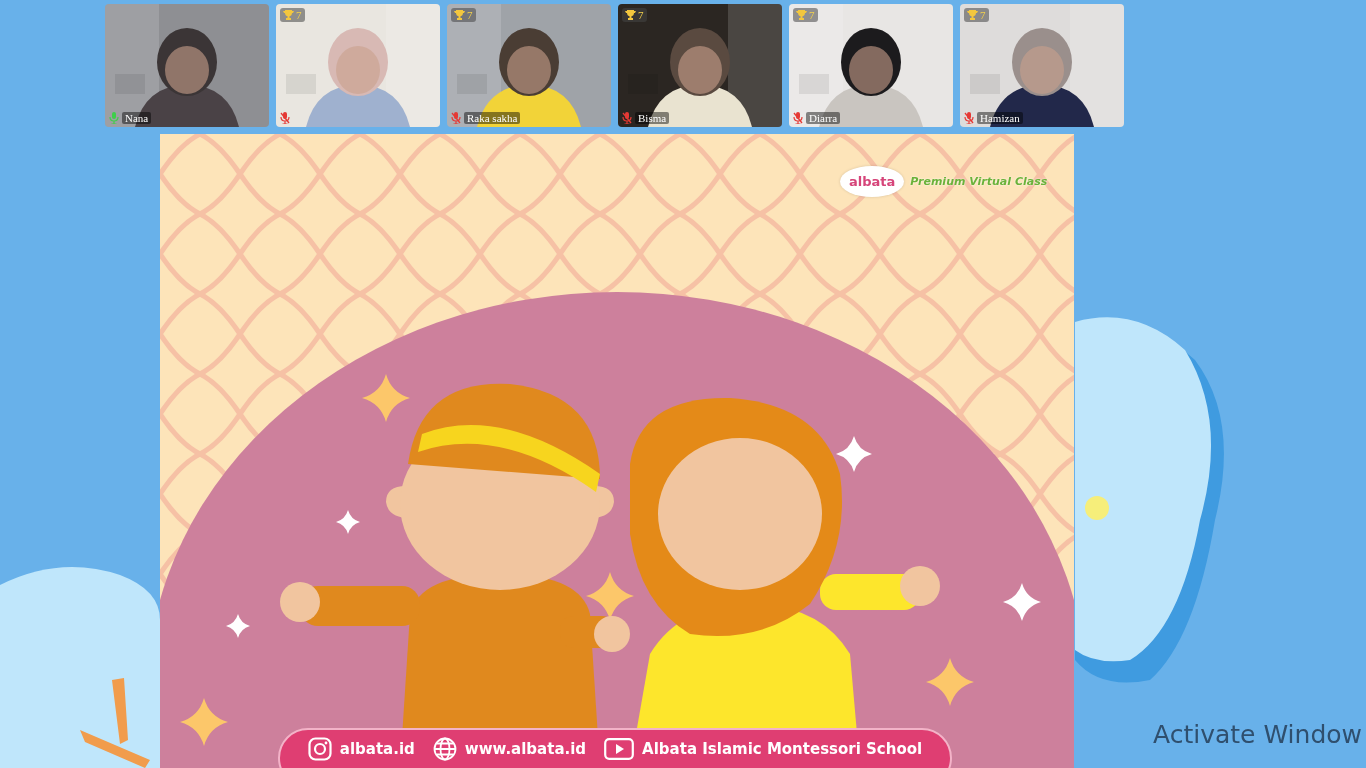 This screenshot has width=1366, height=768. I want to click on activation-notice: Activate Window, so click(1257, 734).